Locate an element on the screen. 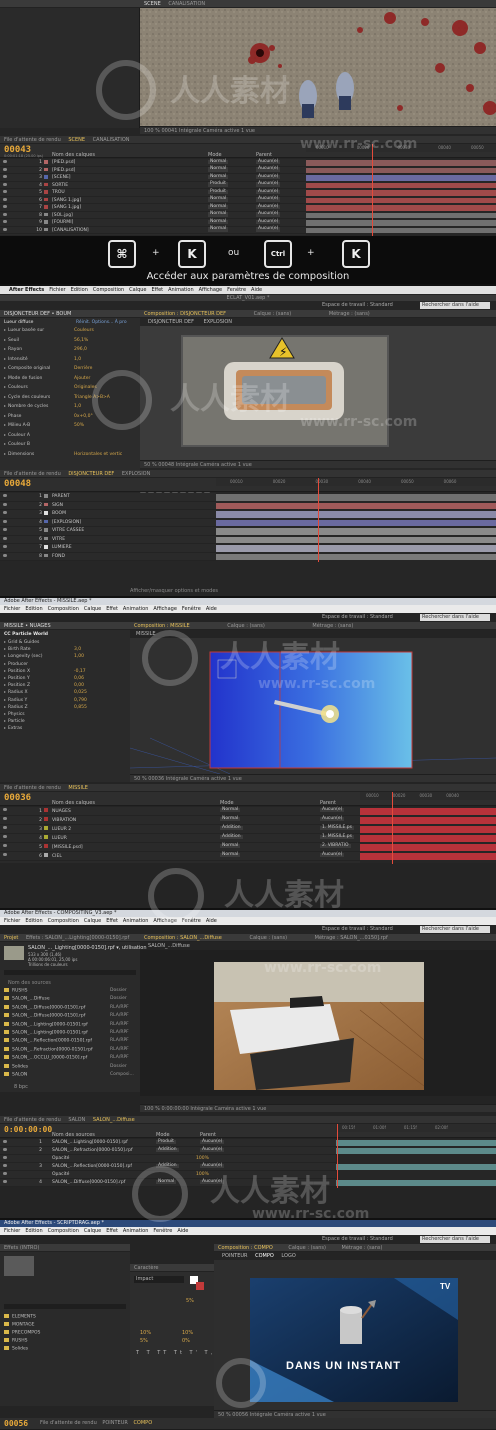 The height and width of the screenshot is (1430, 496). menu-edition: Edition is located at coordinates (33, 921).